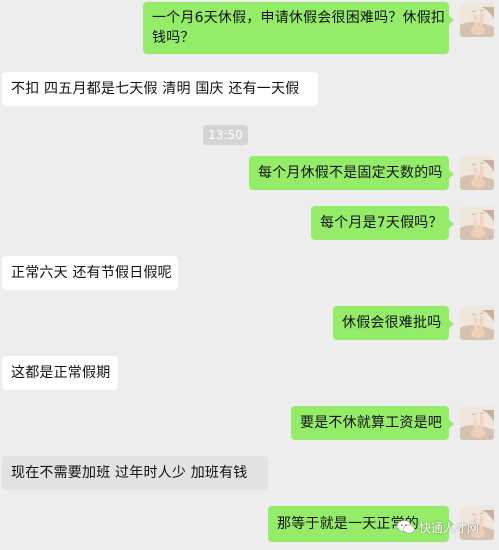  I want to click on message-bubble-received: 这都是正常假期, so click(60, 373).